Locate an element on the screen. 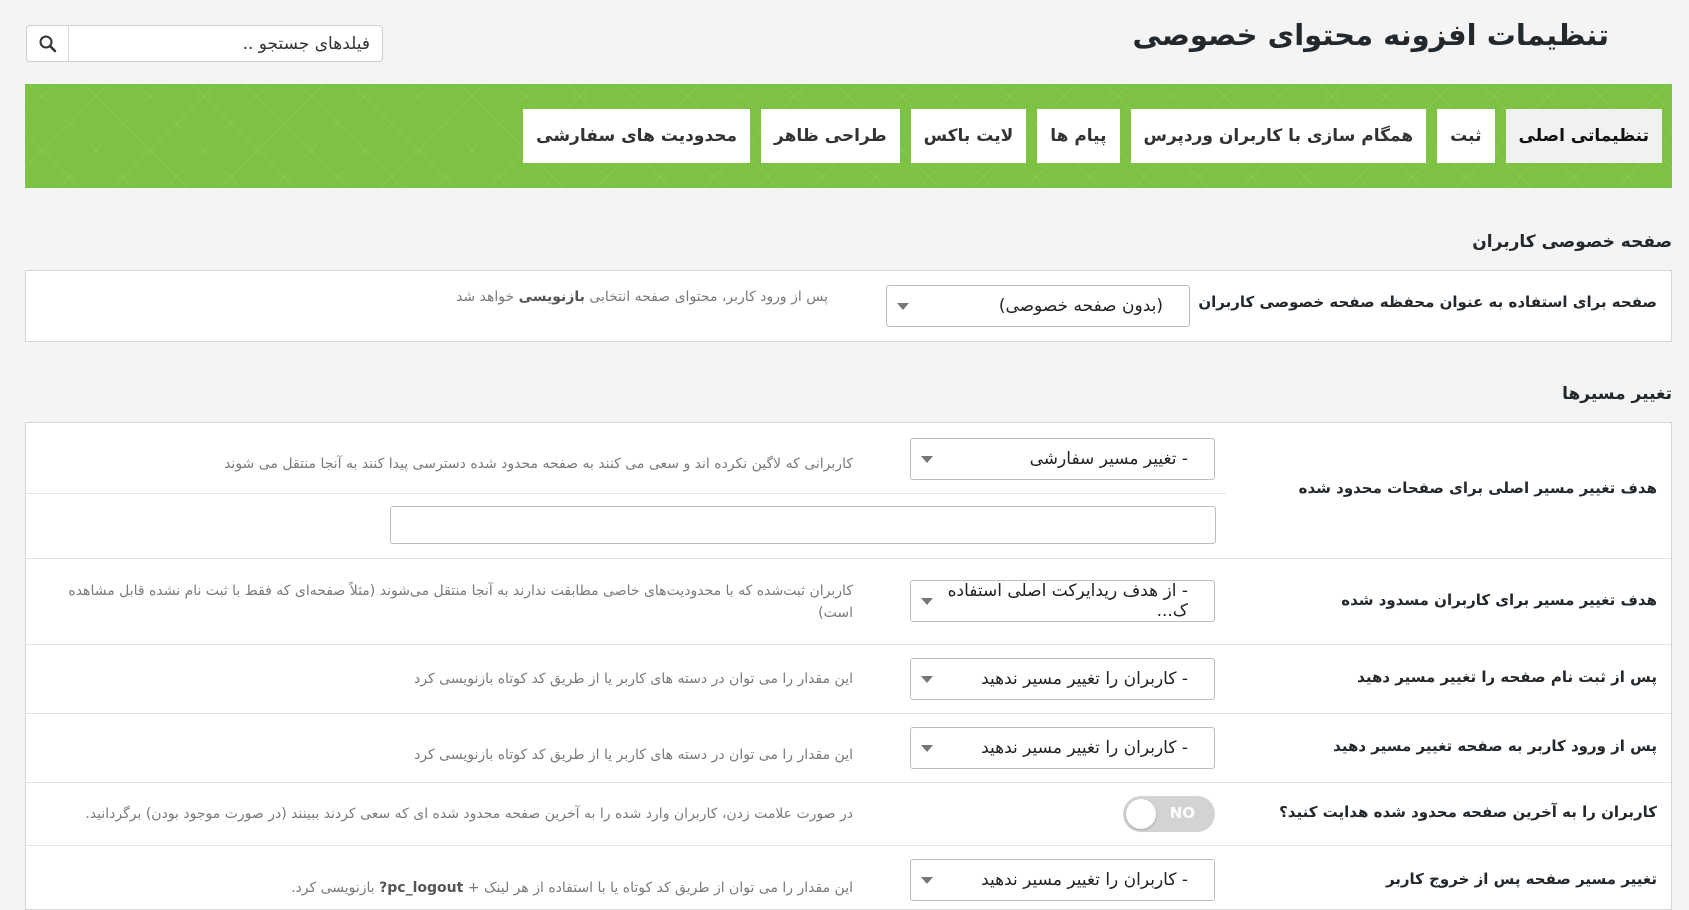  divider is located at coordinates (626, 493).